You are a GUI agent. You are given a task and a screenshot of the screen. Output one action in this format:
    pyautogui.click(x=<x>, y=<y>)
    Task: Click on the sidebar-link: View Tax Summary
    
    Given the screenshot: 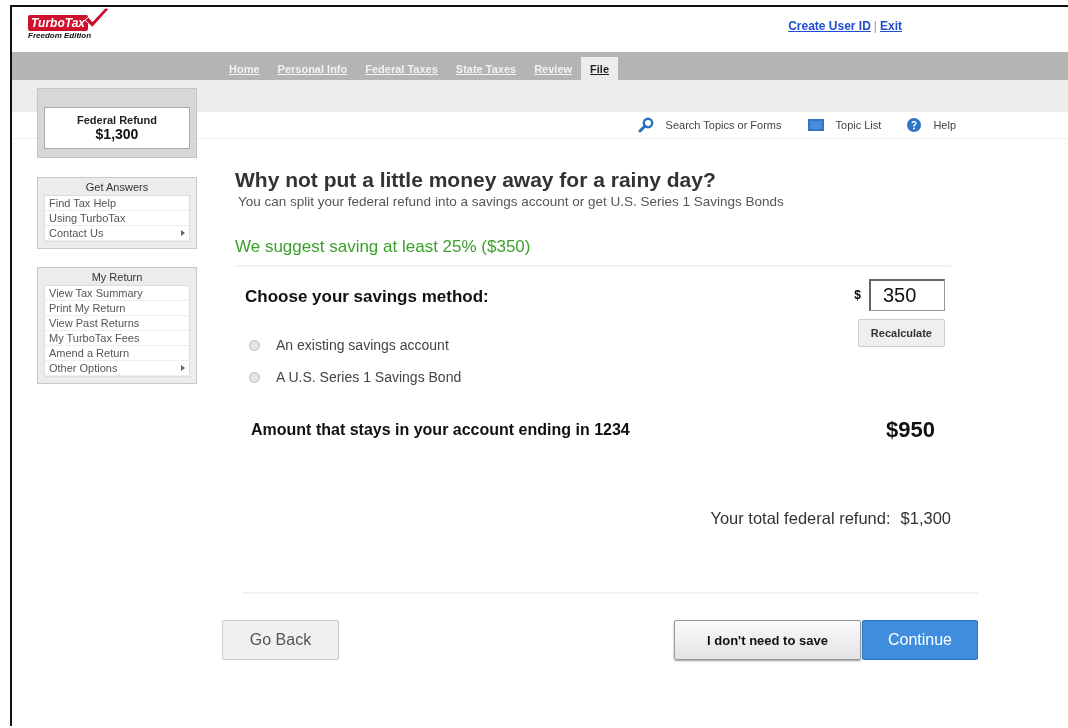 What is the action you would take?
    pyautogui.click(x=117, y=293)
    